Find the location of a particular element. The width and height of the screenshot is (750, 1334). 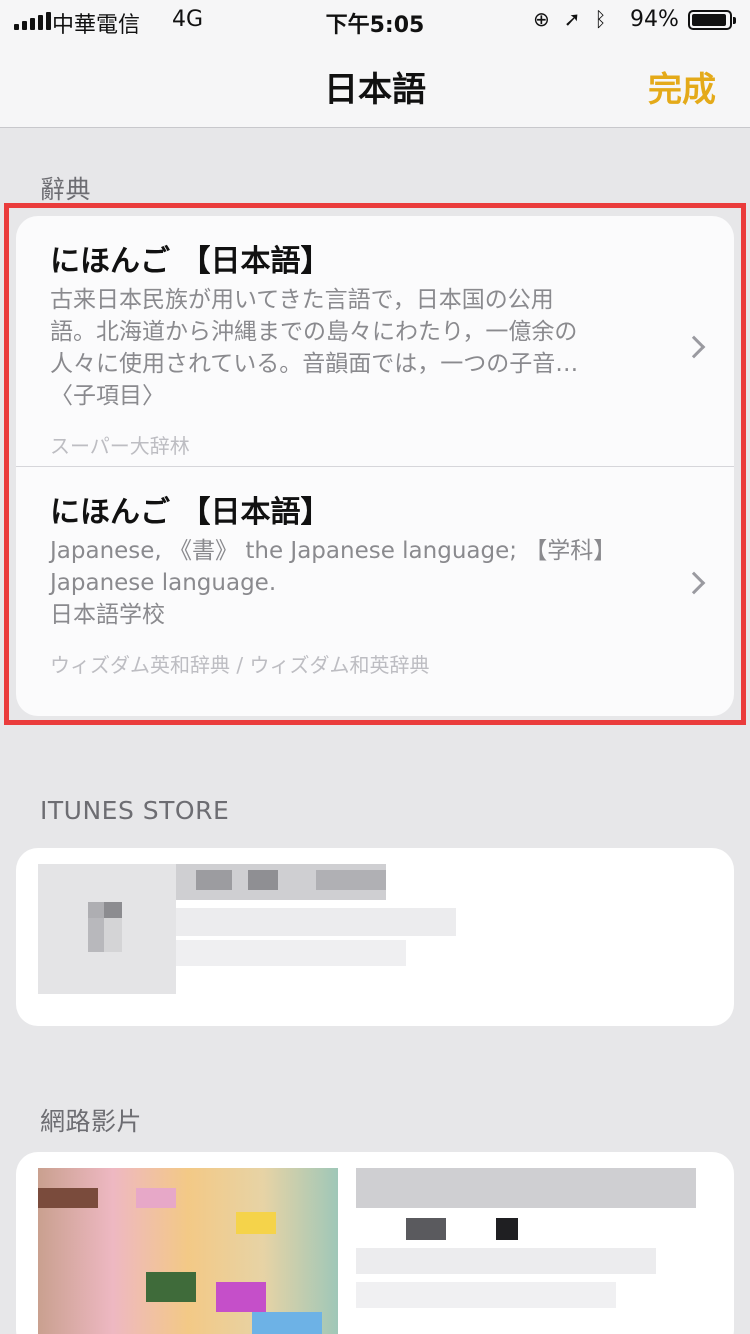

section-header-itunes: ITUNES STORE is located at coordinates (135, 810).